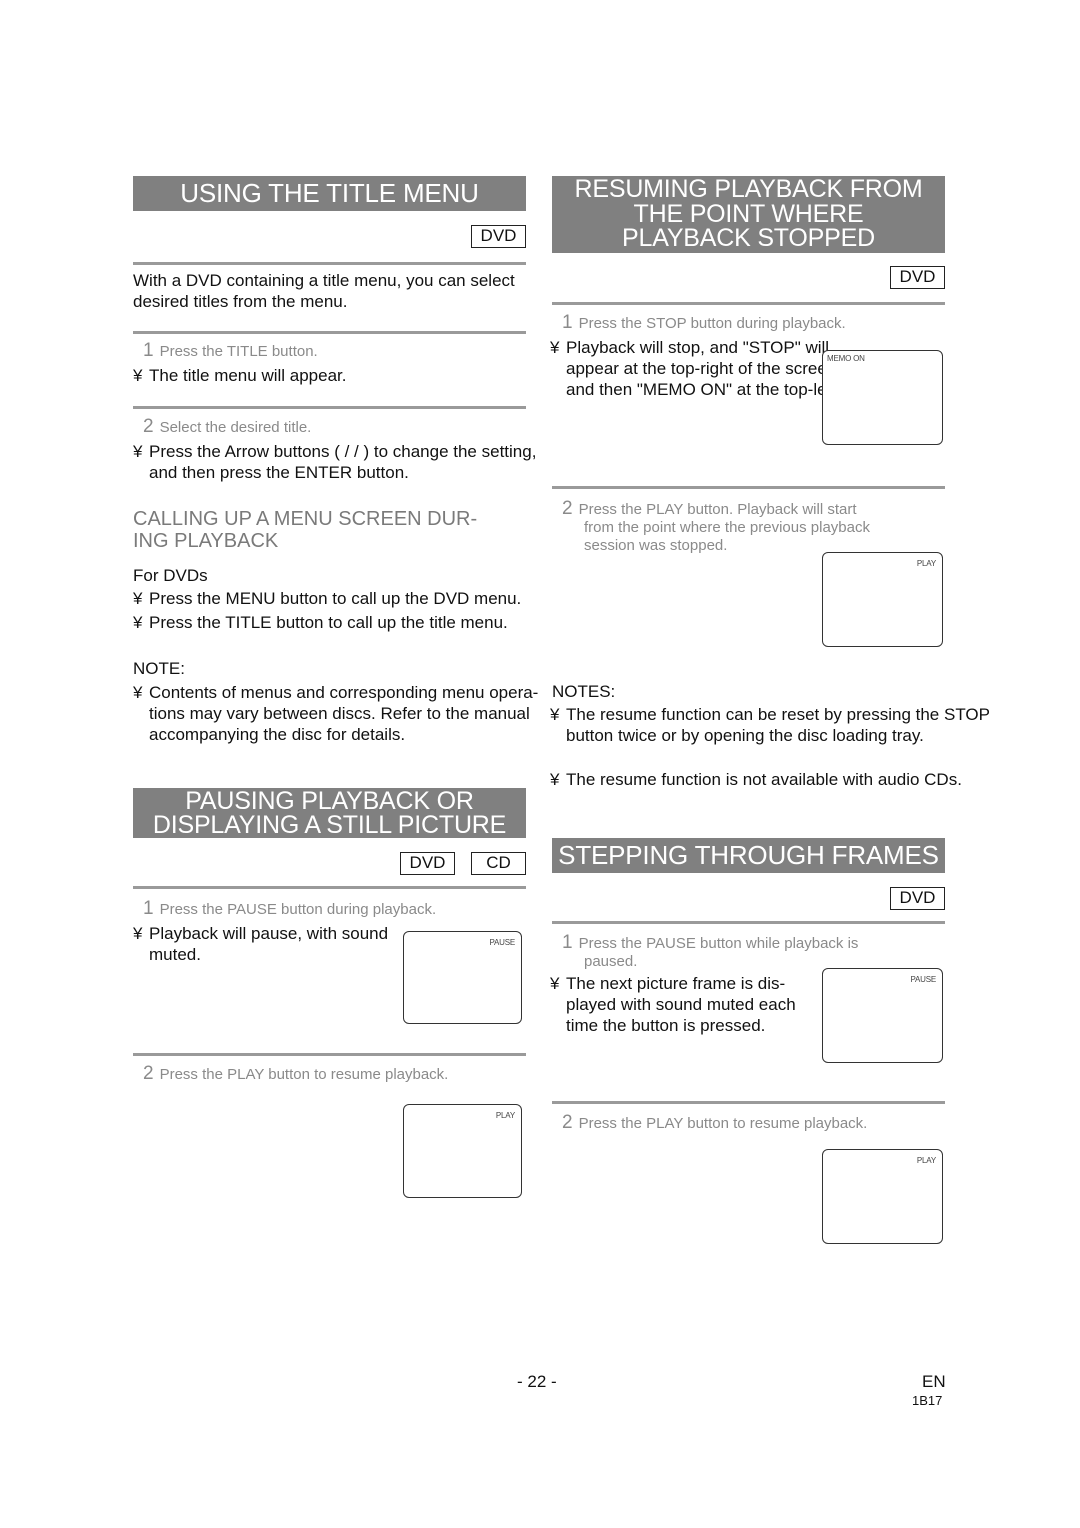 Image resolution: width=1080 pixels, height=1528 pixels. I want to click on section-title-line: THE POINT WHERE, so click(748, 213).